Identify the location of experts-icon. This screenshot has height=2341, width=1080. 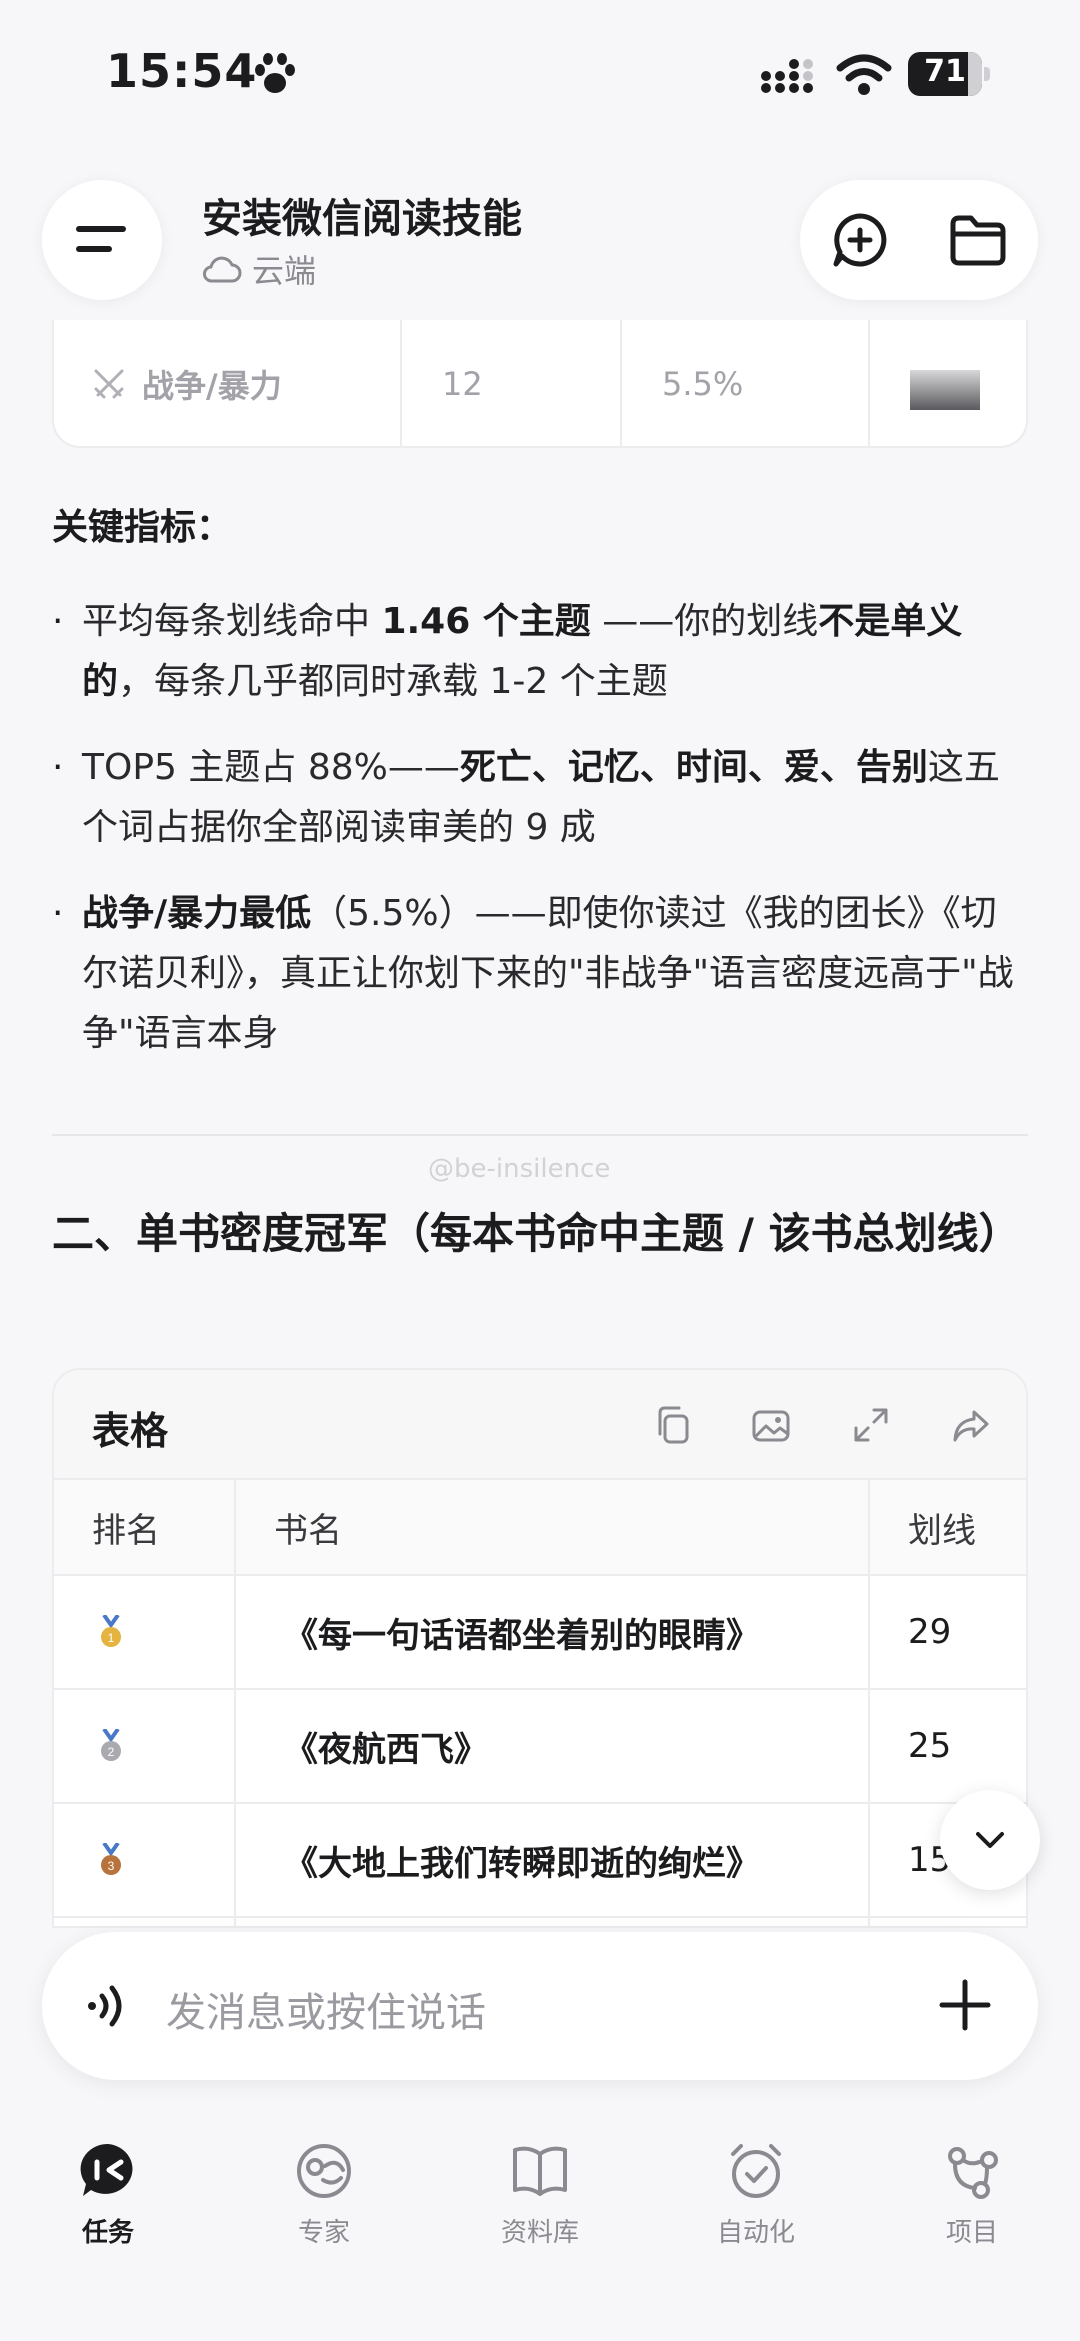
(324, 2171).